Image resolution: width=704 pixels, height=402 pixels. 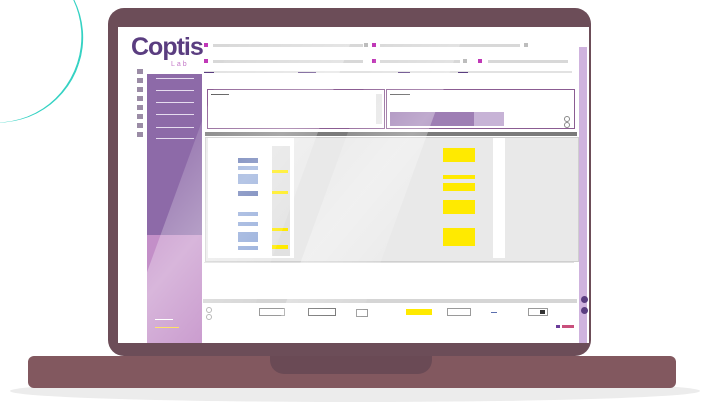 I want to click on panel-button, so click(x=567, y=125).